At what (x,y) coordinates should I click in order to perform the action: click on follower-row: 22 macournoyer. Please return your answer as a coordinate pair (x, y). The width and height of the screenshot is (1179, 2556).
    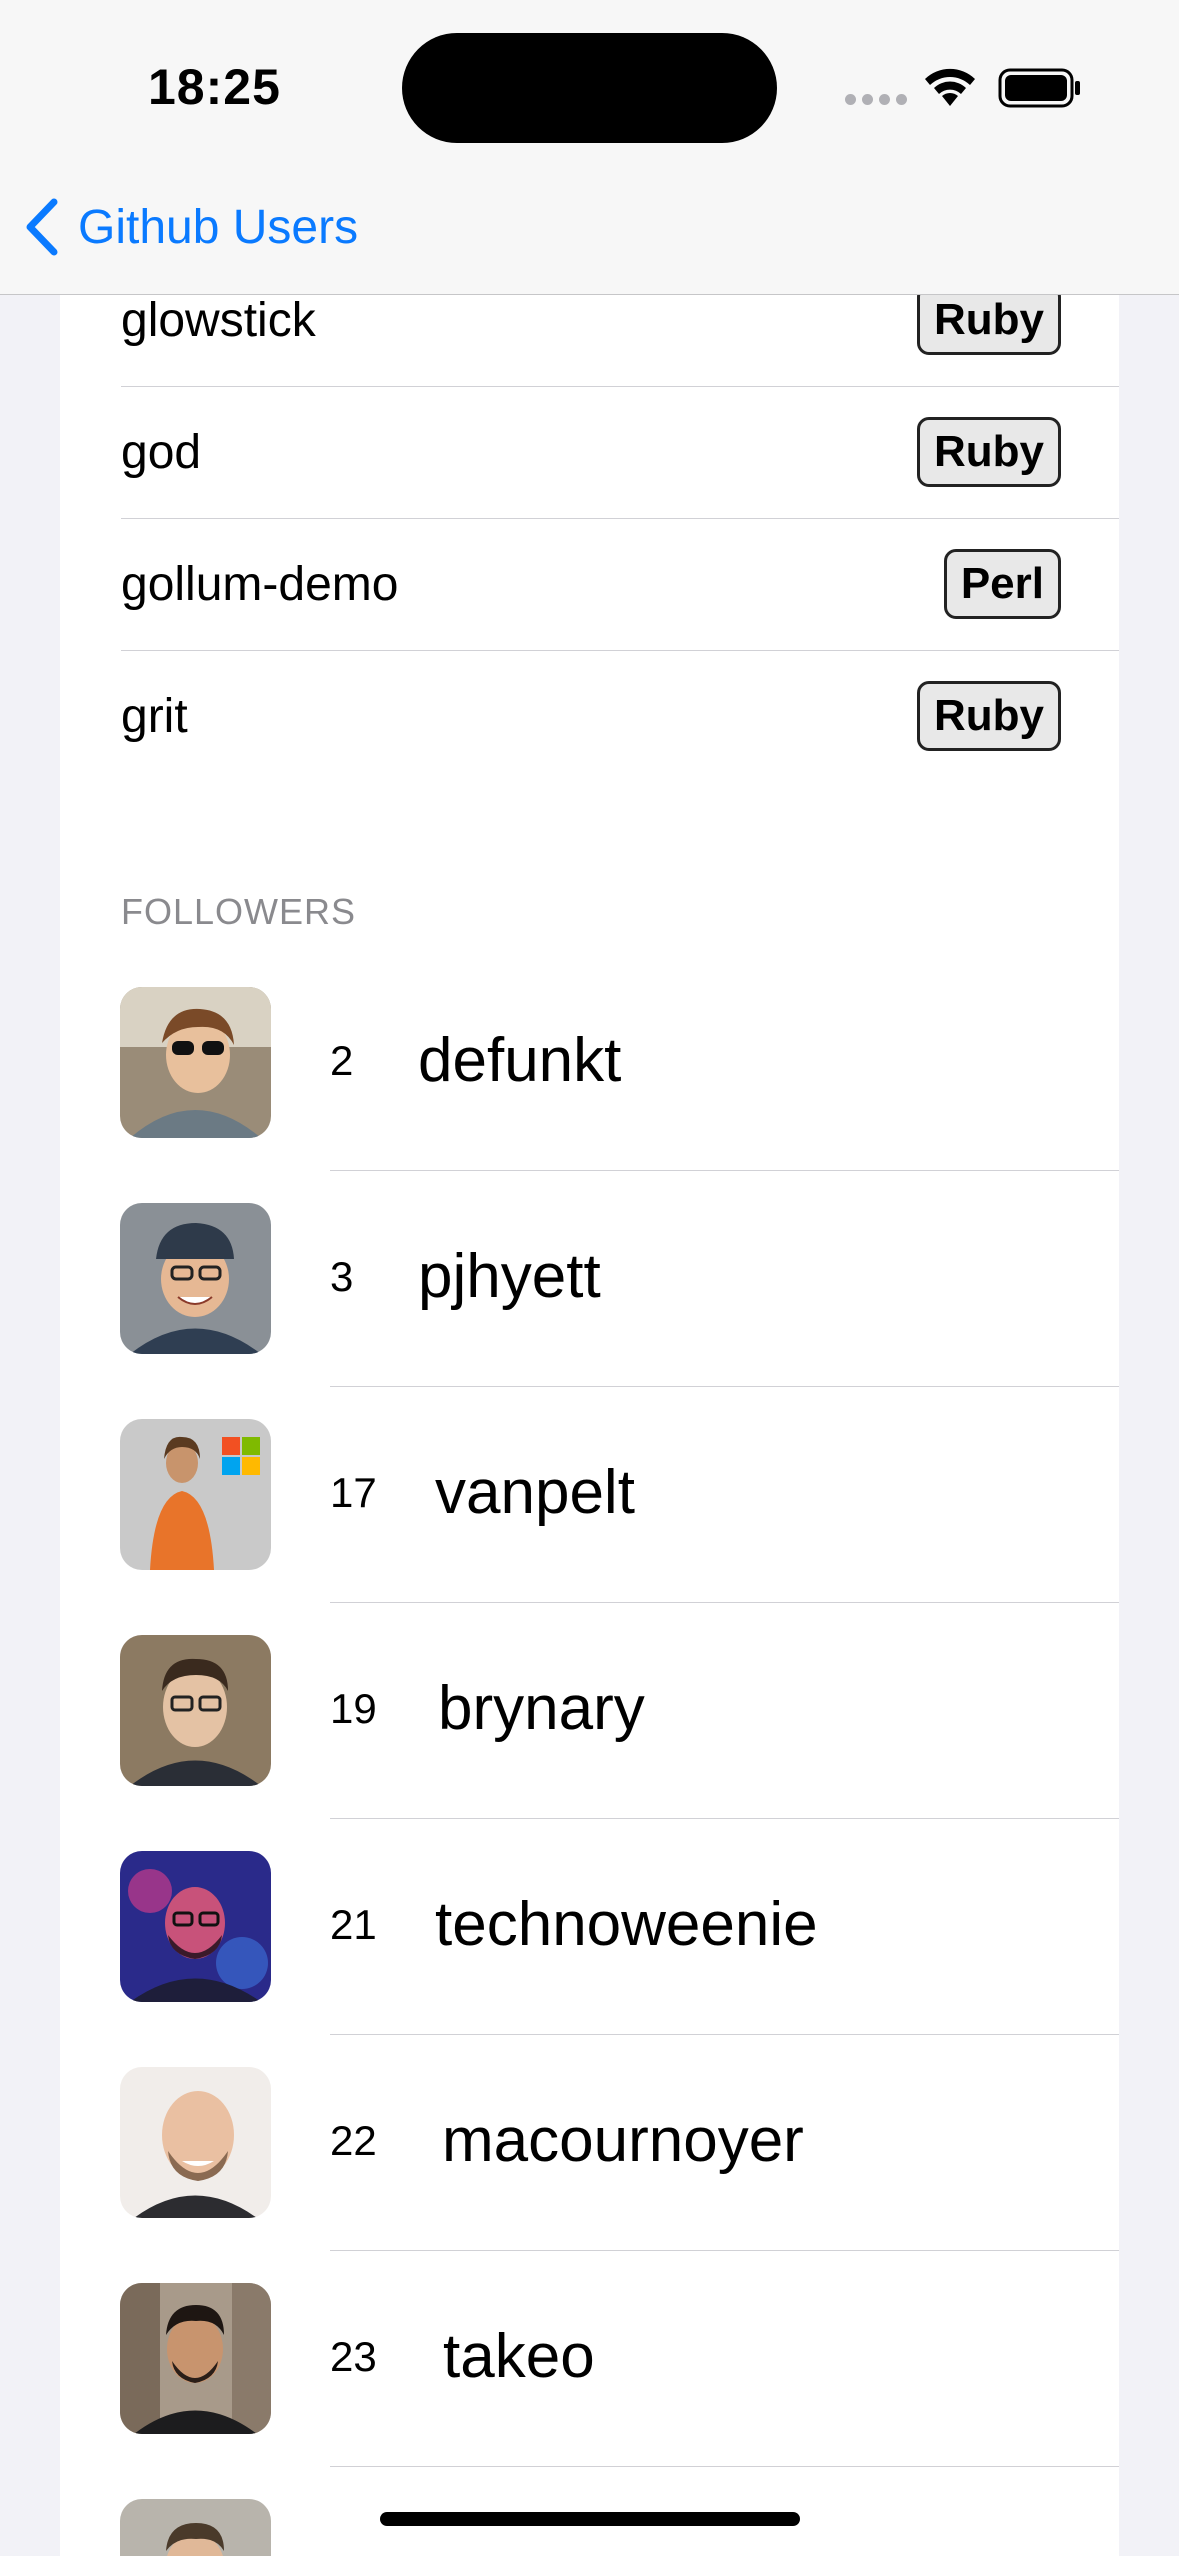
    Looking at the image, I should click on (589, 2143).